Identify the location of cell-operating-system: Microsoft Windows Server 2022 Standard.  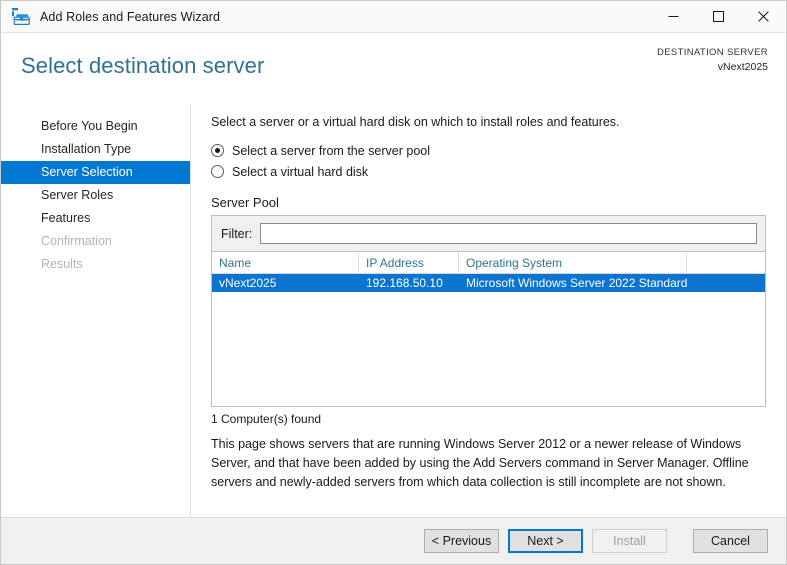
(576, 283).